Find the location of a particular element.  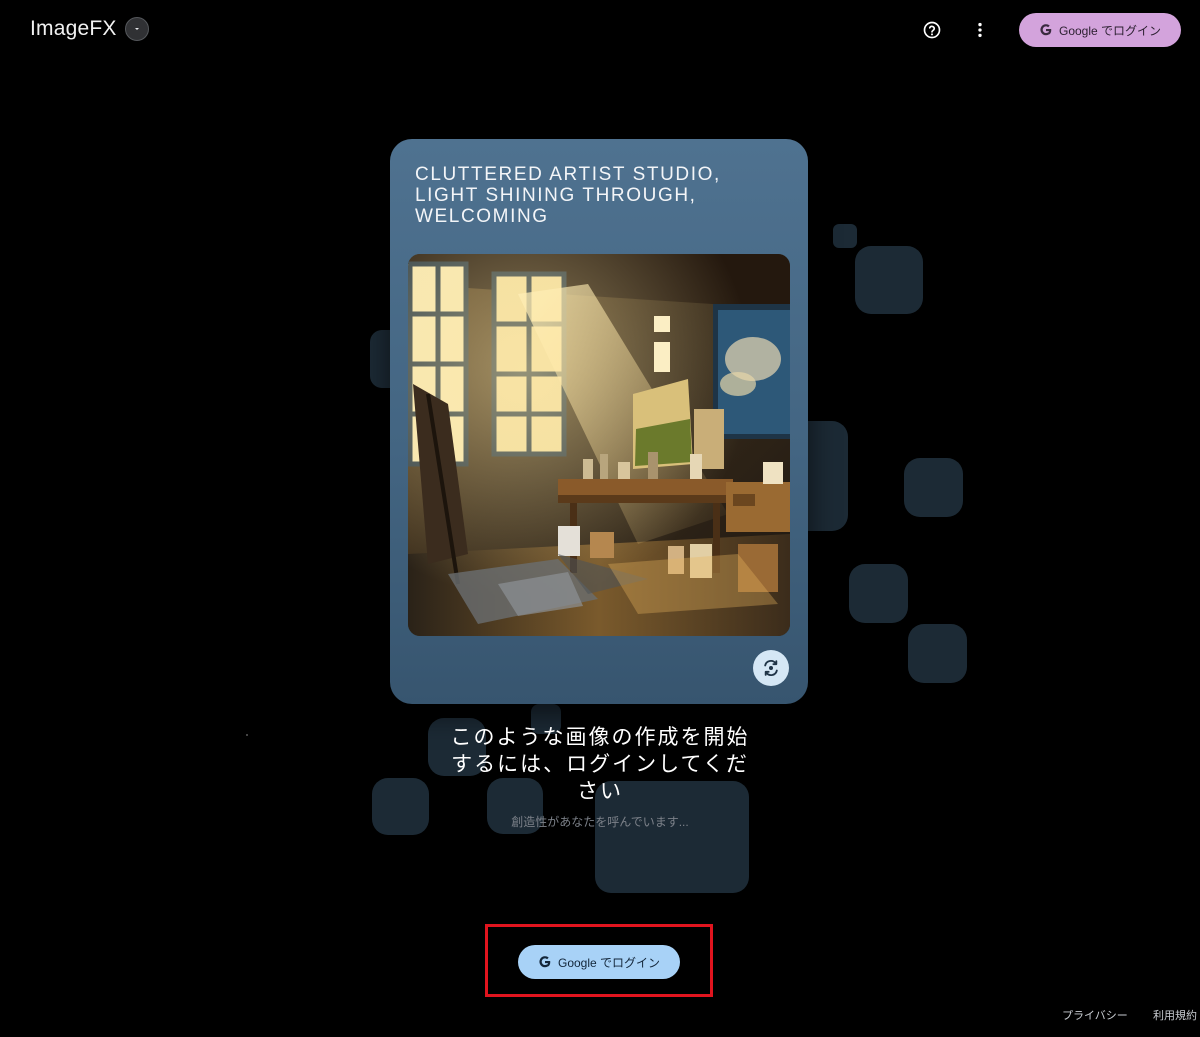

refresh-example-button is located at coordinates (771, 668).